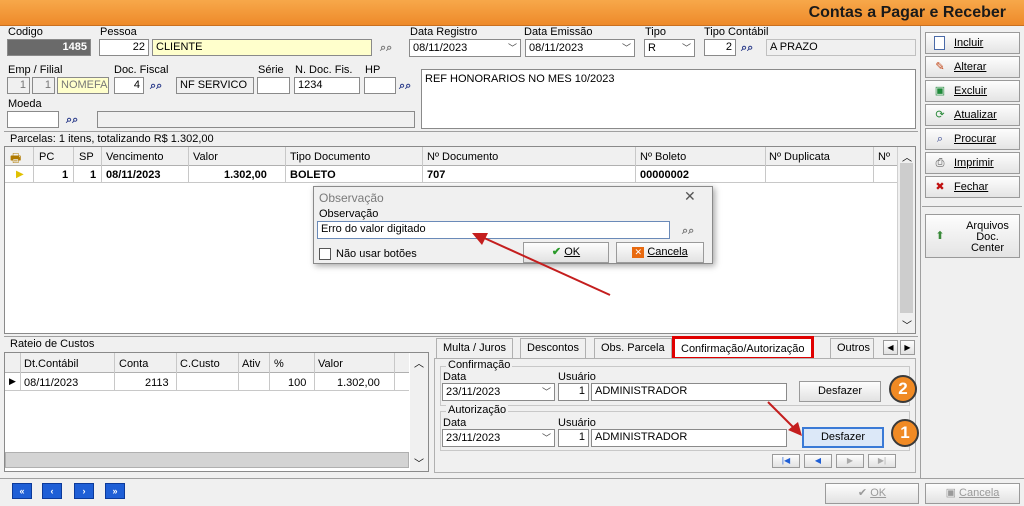  What do you see at coordinates (462, 157) in the screenshot?
I see `col-n-documento: Nº Documento` at bounding box center [462, 157].